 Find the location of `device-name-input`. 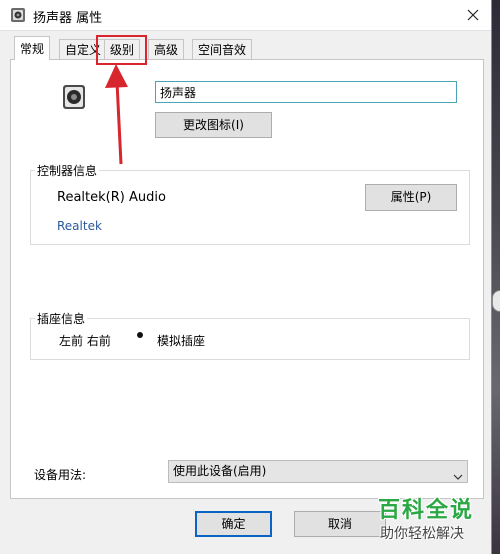

device-name-input is located at coordinates (306, 92).